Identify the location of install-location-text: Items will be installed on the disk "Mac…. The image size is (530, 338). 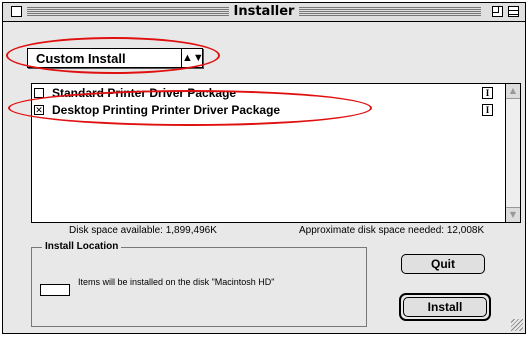
(176, 282).